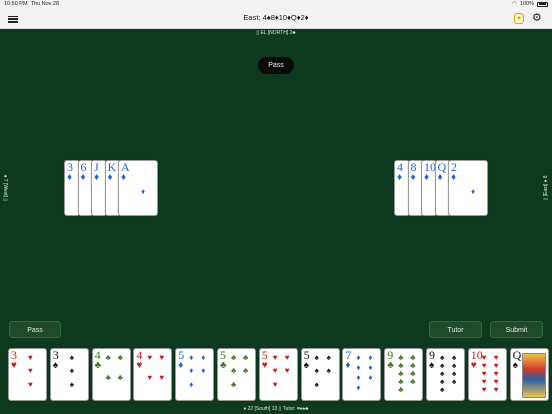  I want to click on hand-card: 3 ♥ ♥ ♥ ♥, so click(27, 374).